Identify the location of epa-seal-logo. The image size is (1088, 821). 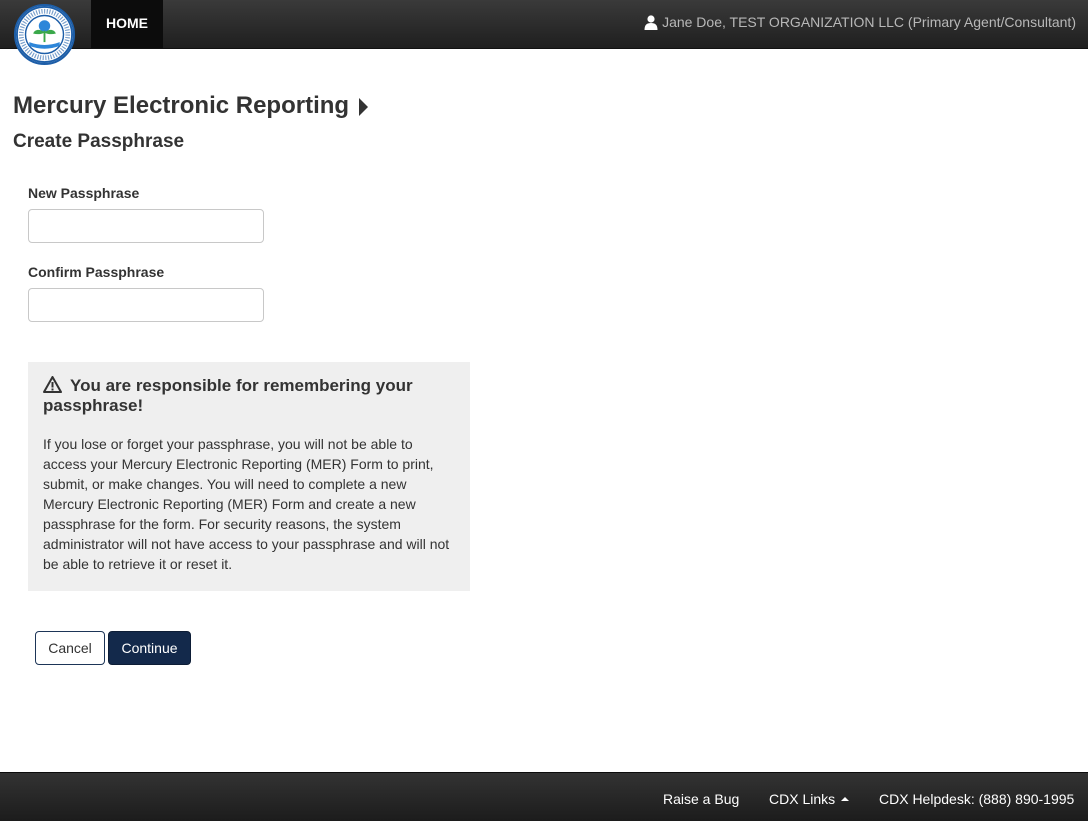
(44, 34).